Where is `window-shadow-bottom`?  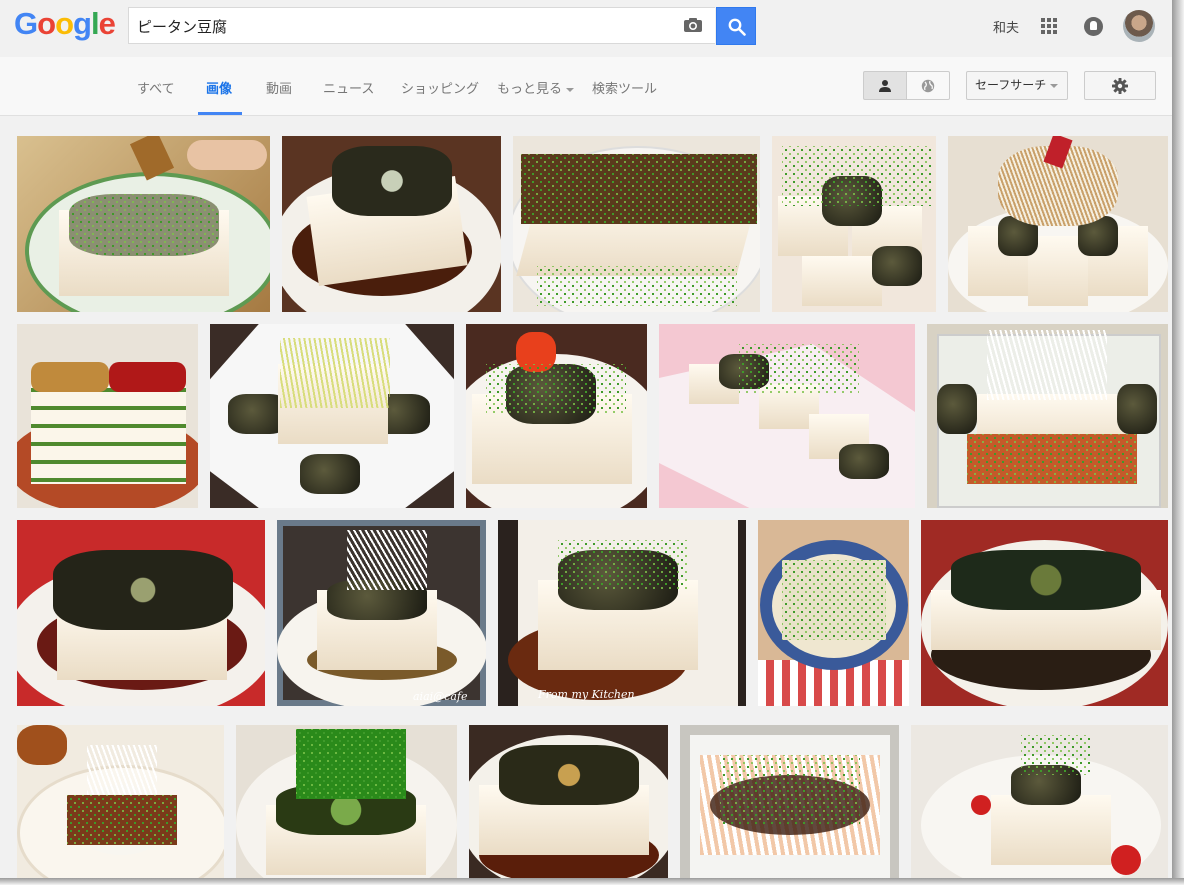 window-shadow-bottom is located at coordinates (592, 881).